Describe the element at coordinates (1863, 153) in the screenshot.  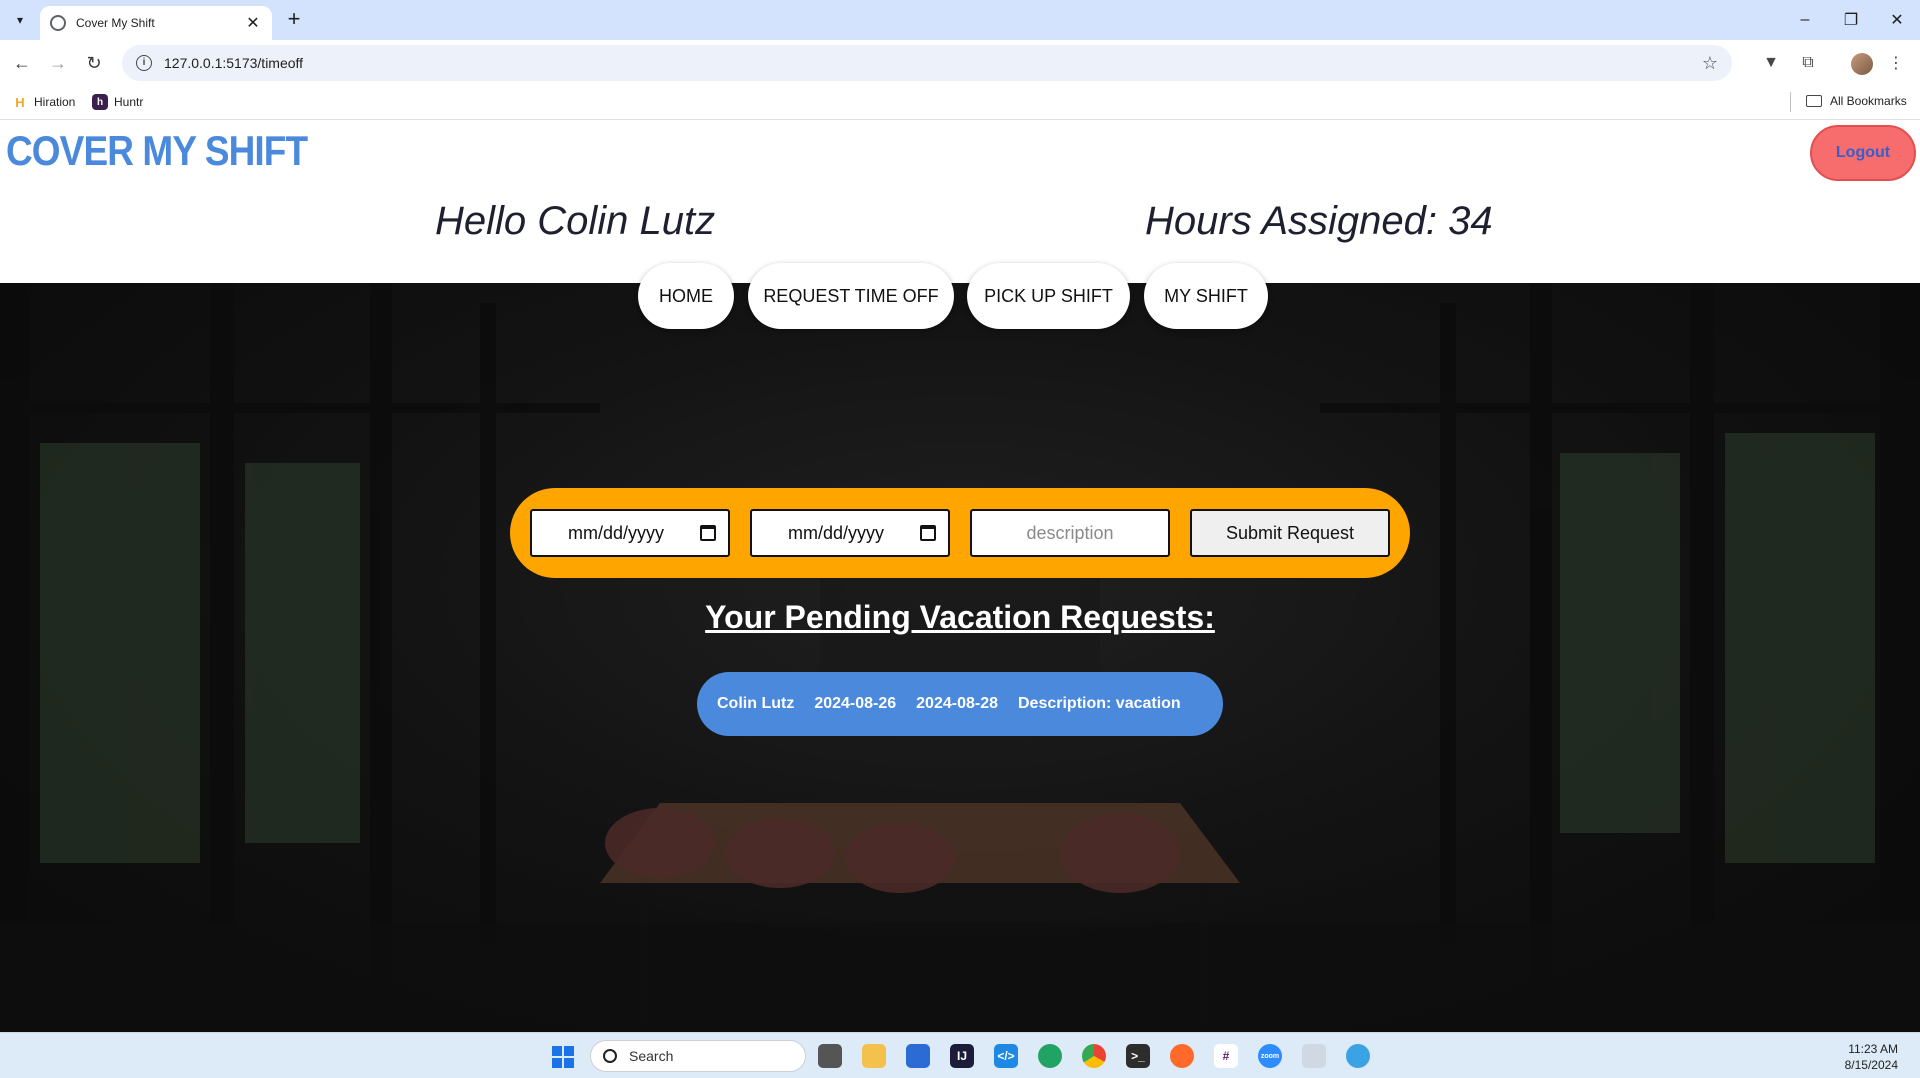
I see `logout-button: Logout` at that location.